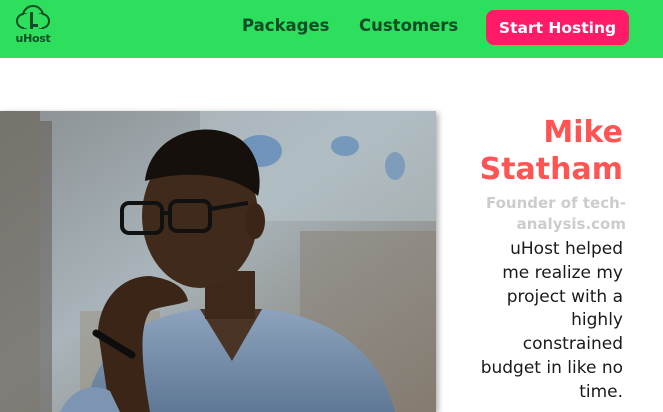  What do you see at coordinates (33, 26) in the screenshot?
I see `uhost-logo: uHost` at bounding box center [33, 26].